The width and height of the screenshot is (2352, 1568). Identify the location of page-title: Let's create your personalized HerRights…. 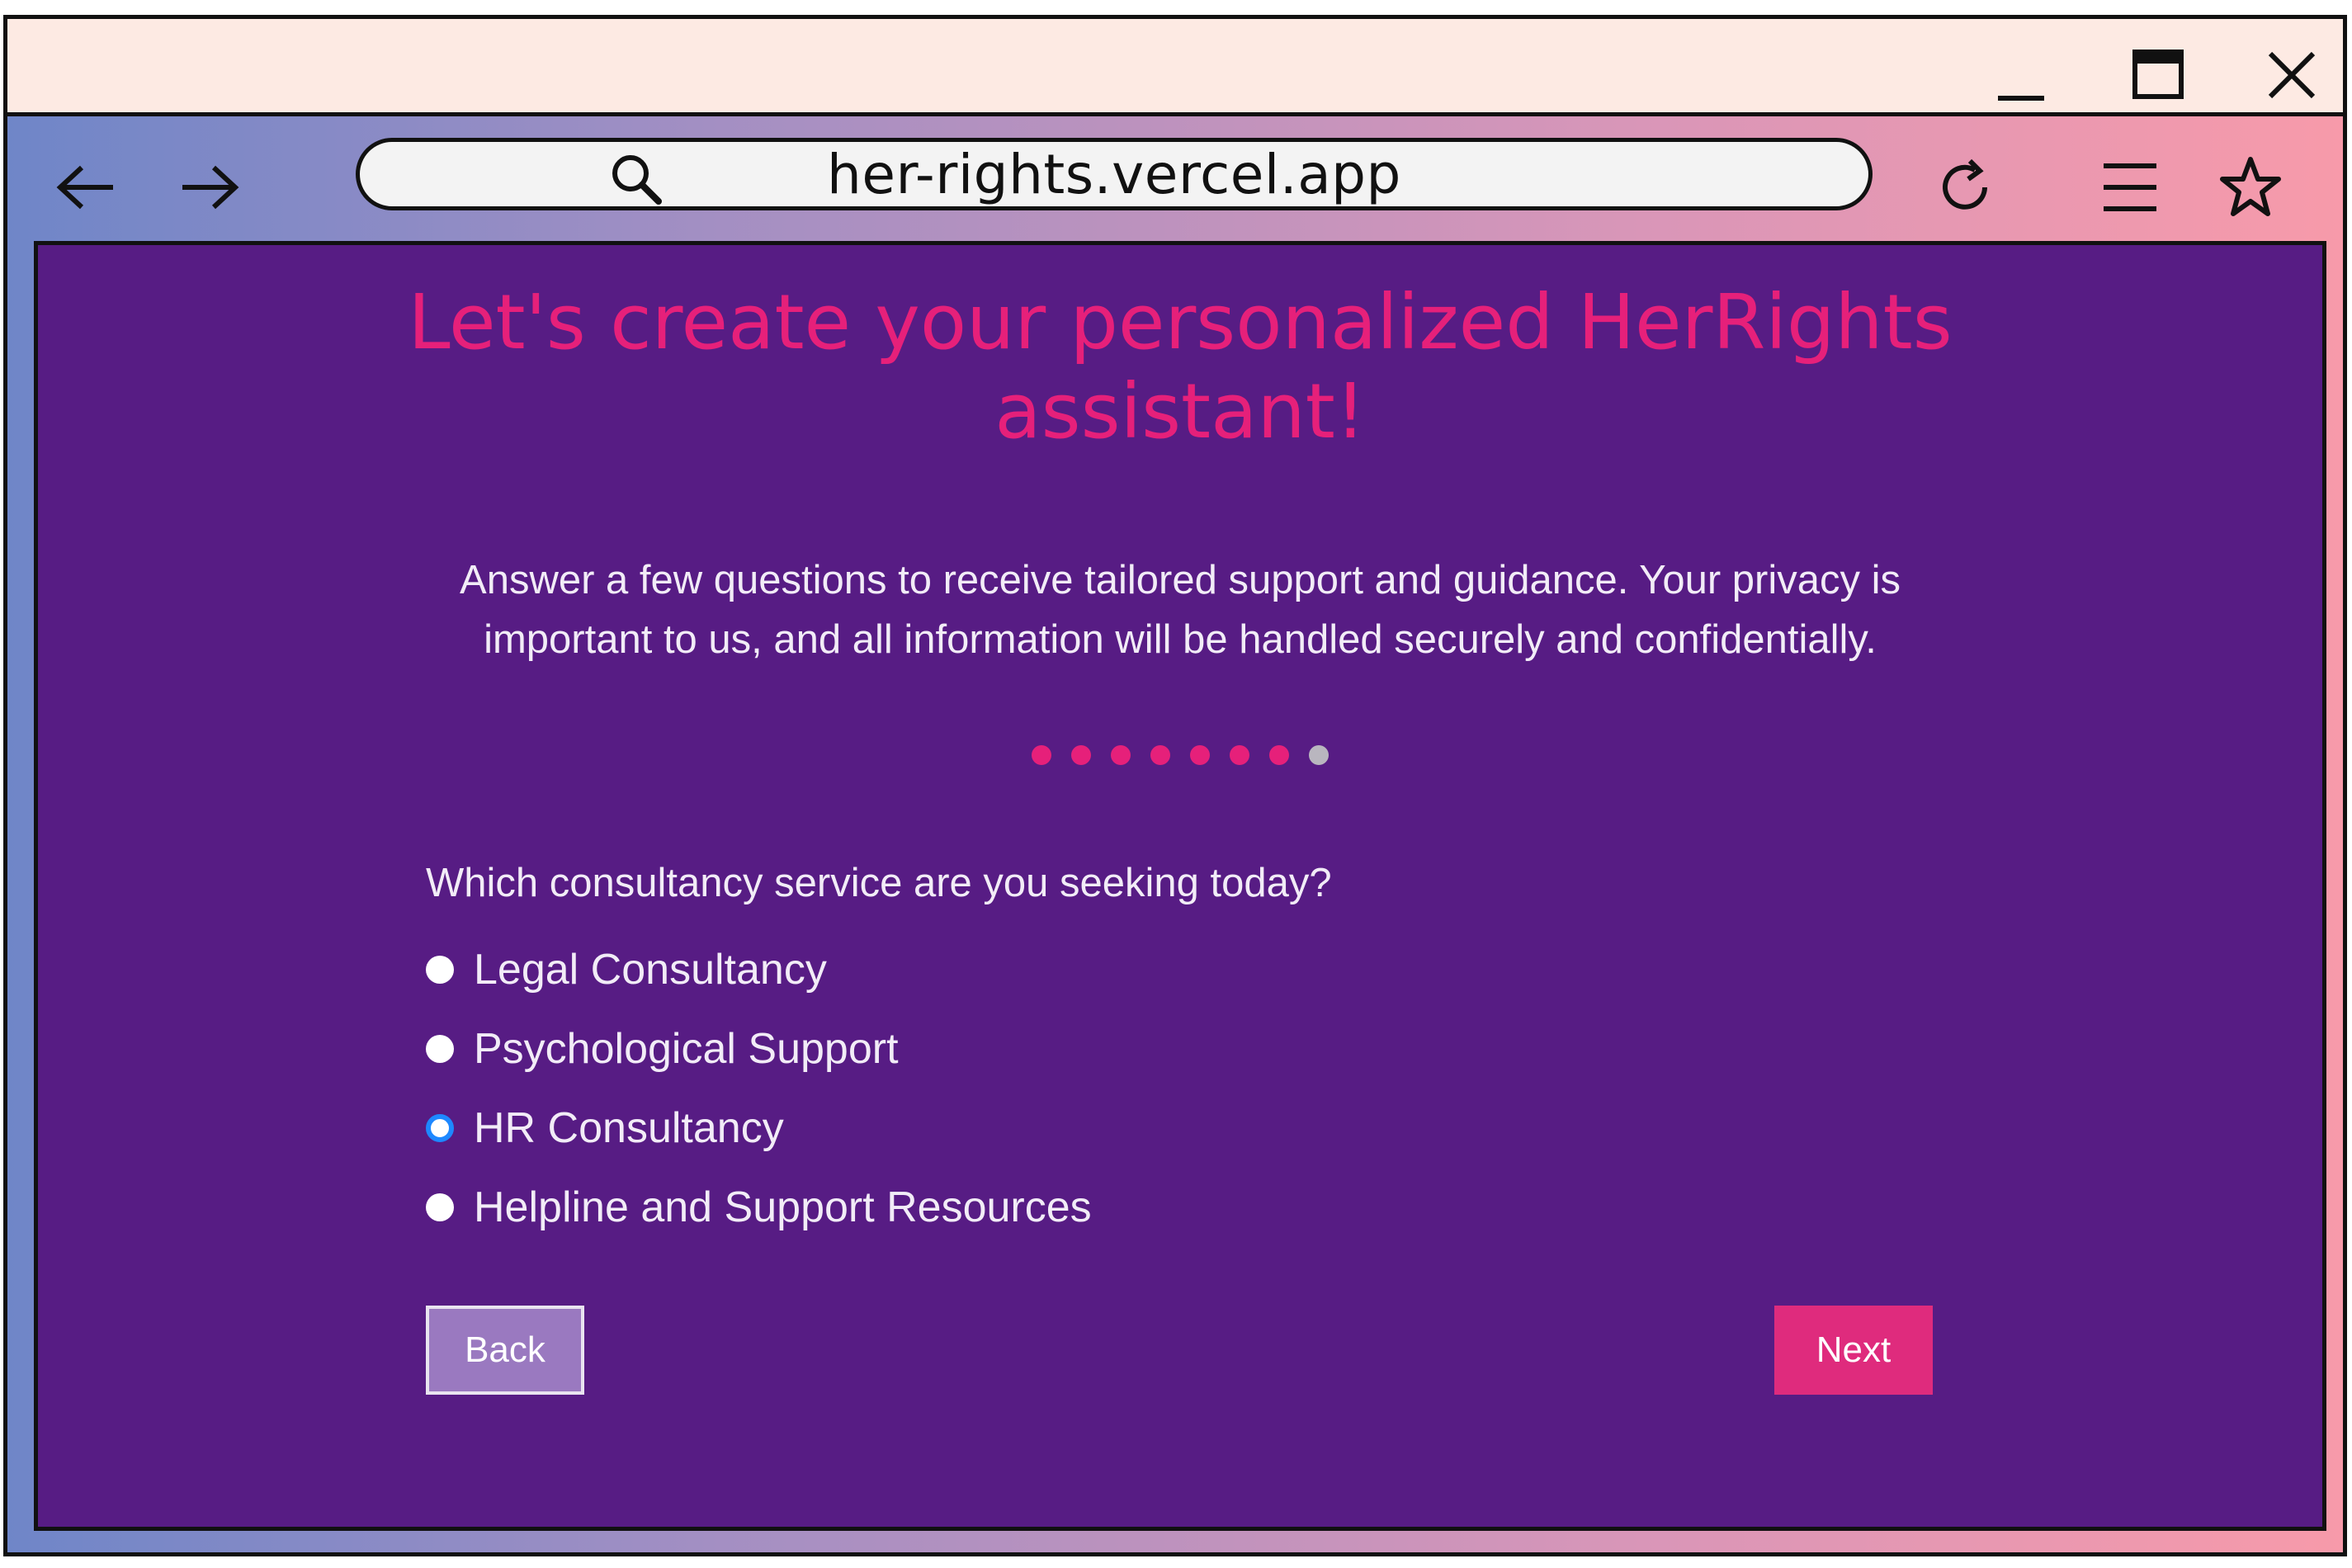
(1180, 367).